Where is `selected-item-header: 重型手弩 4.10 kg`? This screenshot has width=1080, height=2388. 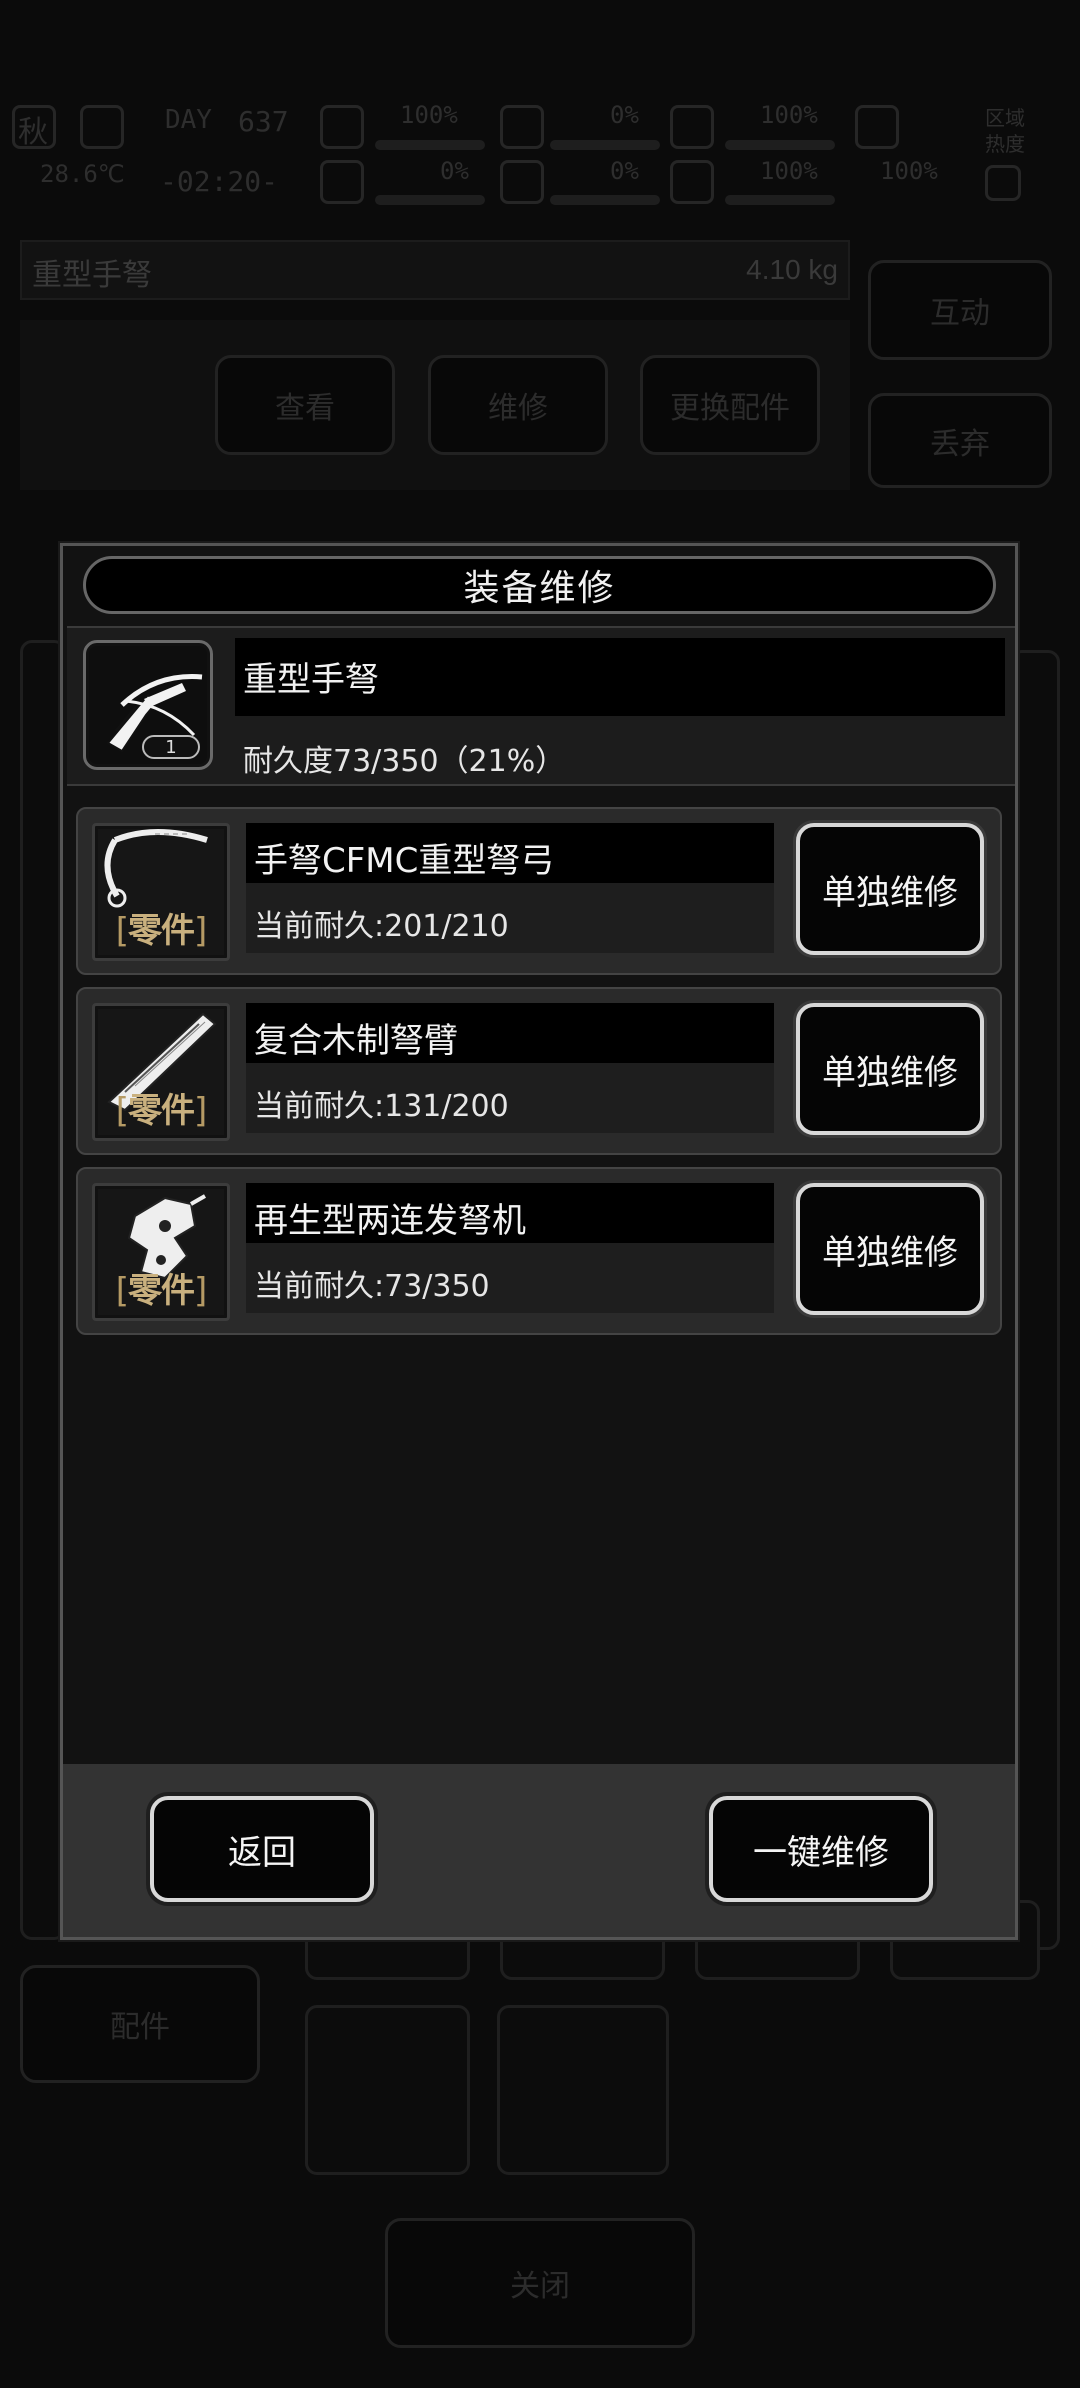
selected-item-header: 重型手弩 4.10 kg is located at coordinates (435, 270).